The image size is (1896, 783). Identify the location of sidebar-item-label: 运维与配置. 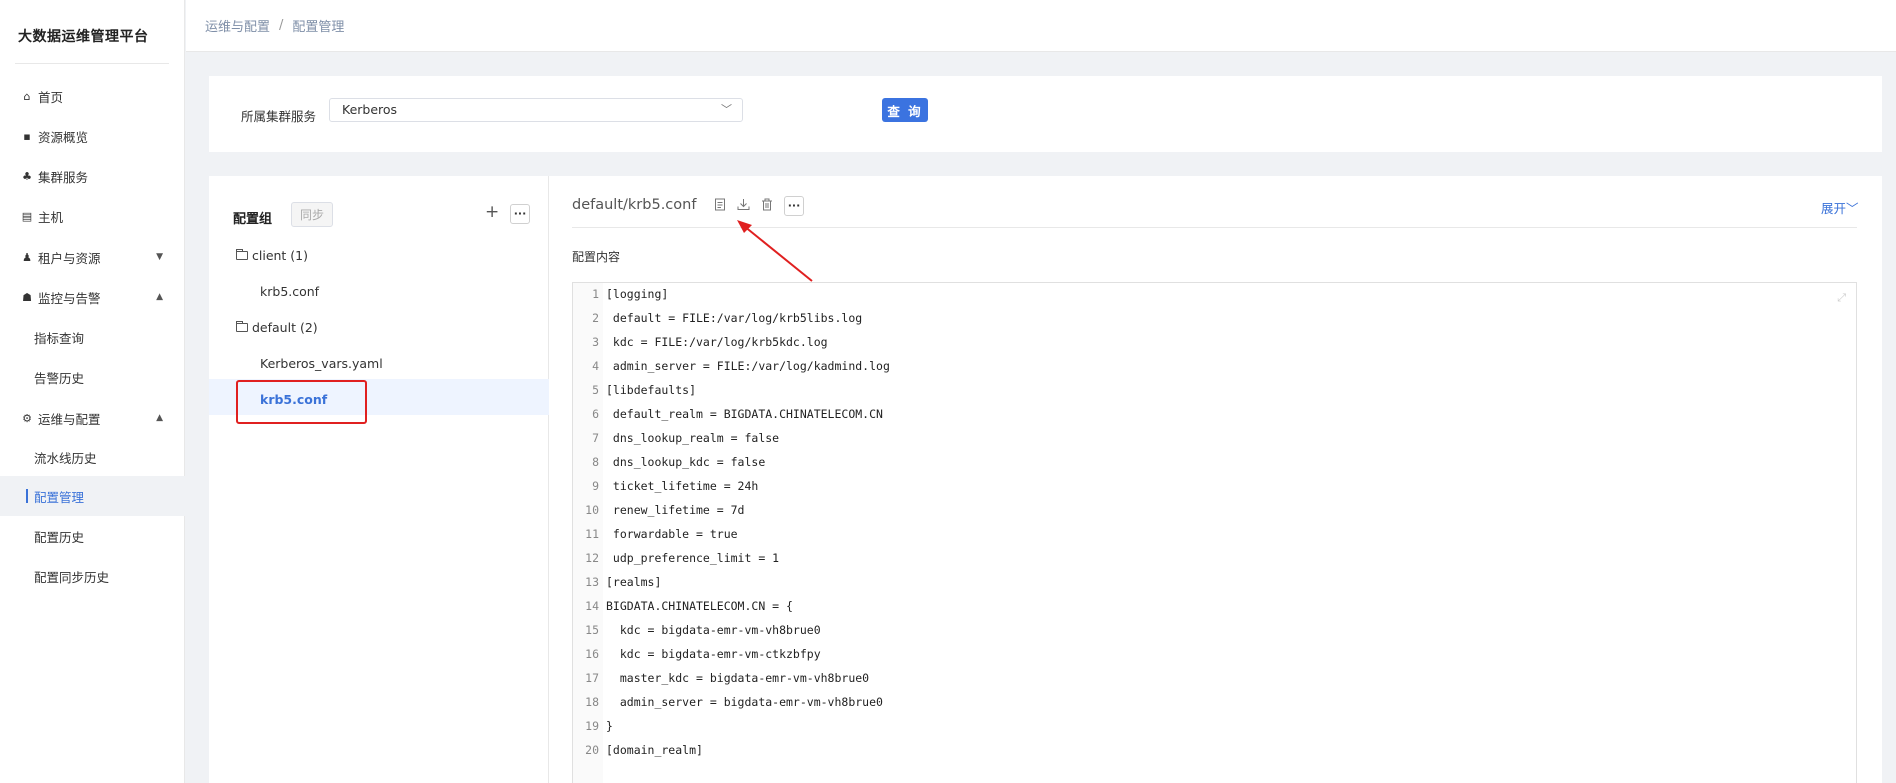
(69, 419).